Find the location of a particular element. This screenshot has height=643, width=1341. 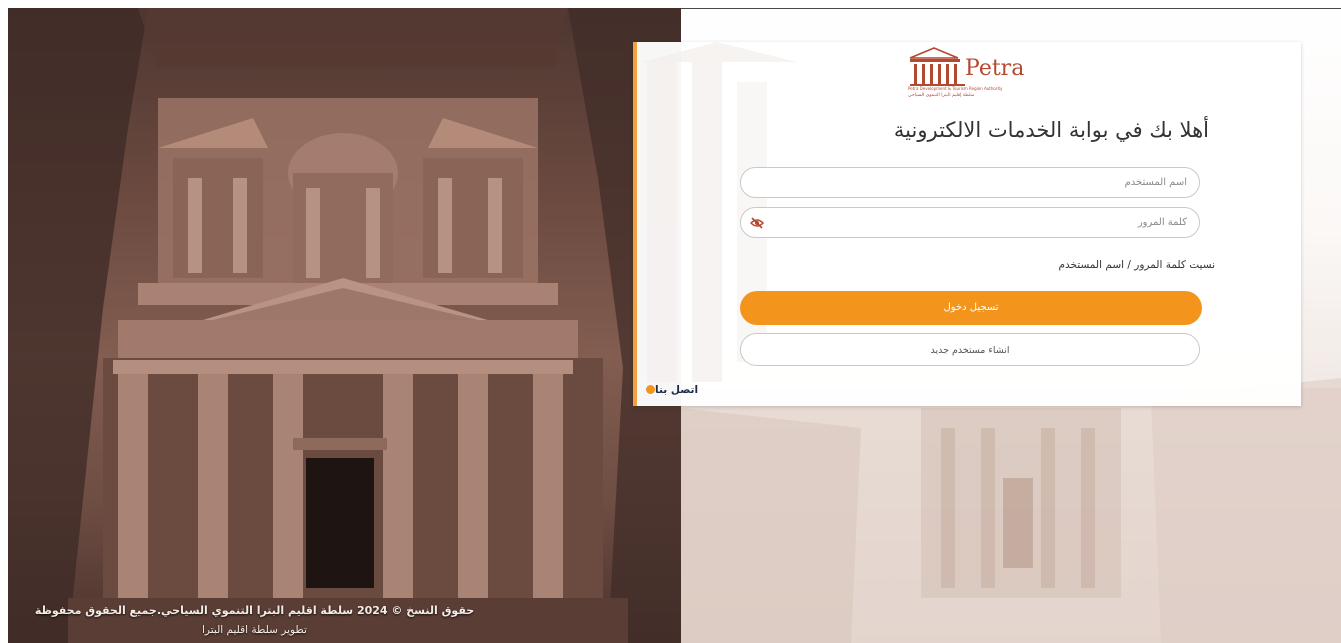

developer-credit: تطوير سلطة اقليم البترا is located at coordinates (254, 630).